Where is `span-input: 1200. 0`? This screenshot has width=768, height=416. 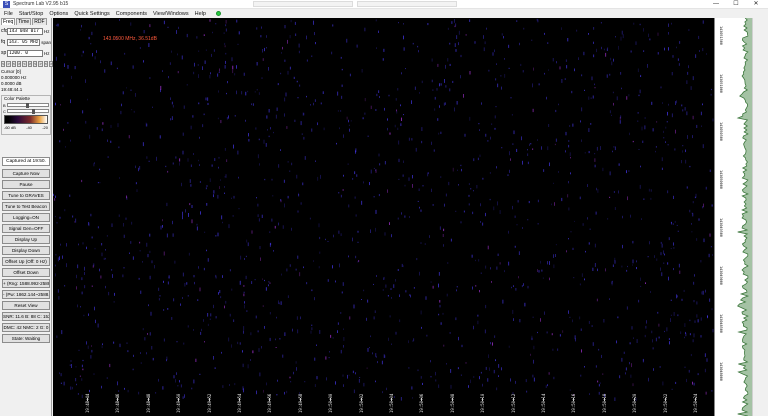 span-input: 1200. 0 is located at coordinates (25, 53).